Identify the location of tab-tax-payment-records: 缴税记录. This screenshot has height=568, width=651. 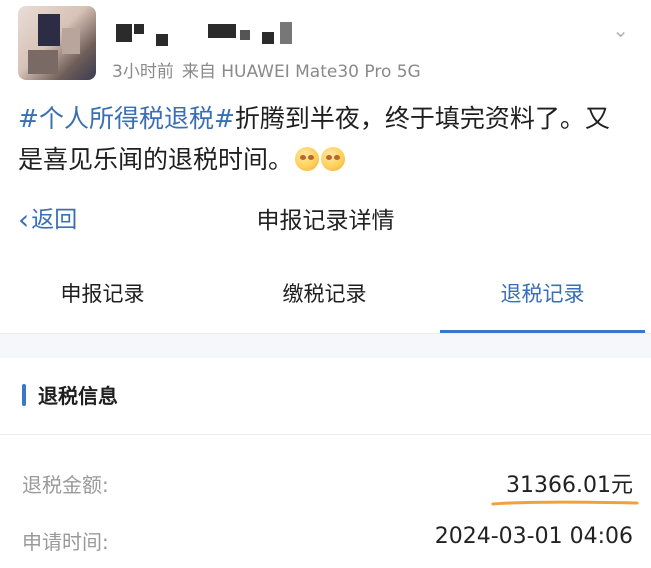
(324, 294).